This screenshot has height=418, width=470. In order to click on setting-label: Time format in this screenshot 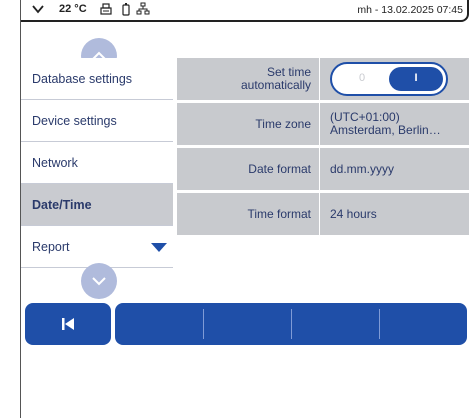, I will do `click(248, 214)`.